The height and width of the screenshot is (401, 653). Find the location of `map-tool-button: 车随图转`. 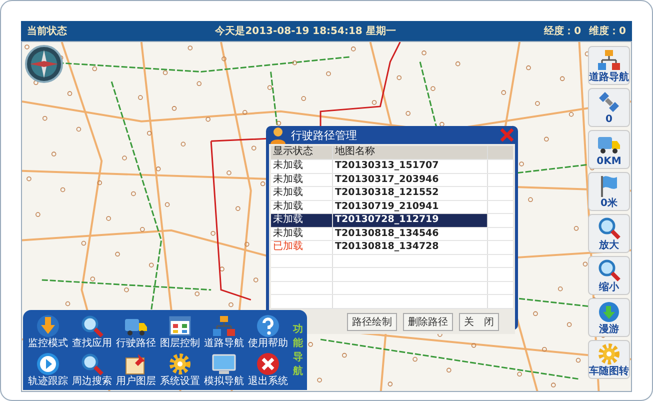

map-tool-button: 车随图转 is located at coordinates (609, 359).